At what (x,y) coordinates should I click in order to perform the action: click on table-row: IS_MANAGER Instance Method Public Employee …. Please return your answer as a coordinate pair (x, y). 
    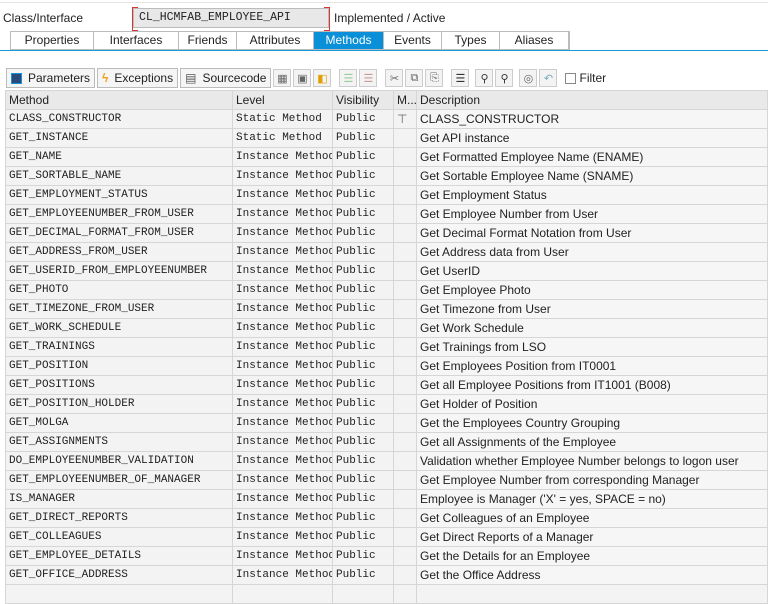
    Looking at the image, I should click on (386, 499).